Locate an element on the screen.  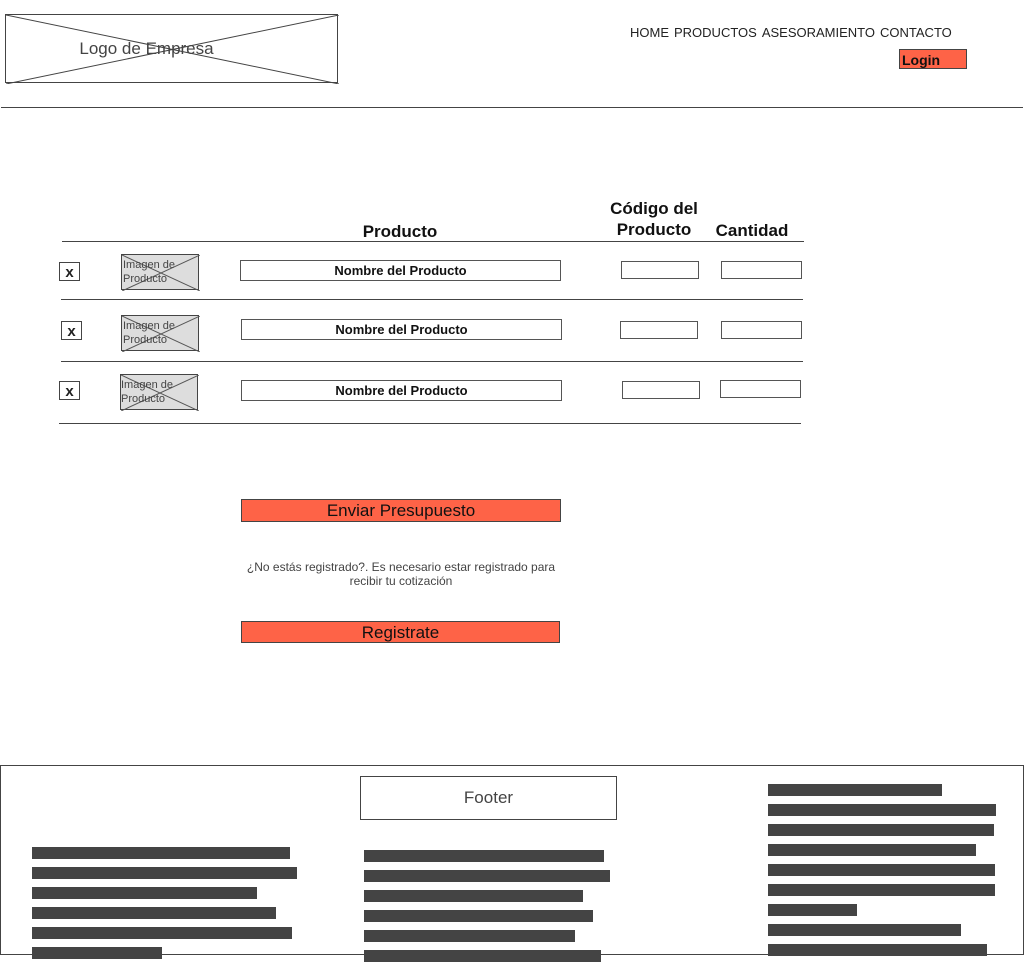
nav-productos: PRODUCTOS is located at coordinates (715, 32).